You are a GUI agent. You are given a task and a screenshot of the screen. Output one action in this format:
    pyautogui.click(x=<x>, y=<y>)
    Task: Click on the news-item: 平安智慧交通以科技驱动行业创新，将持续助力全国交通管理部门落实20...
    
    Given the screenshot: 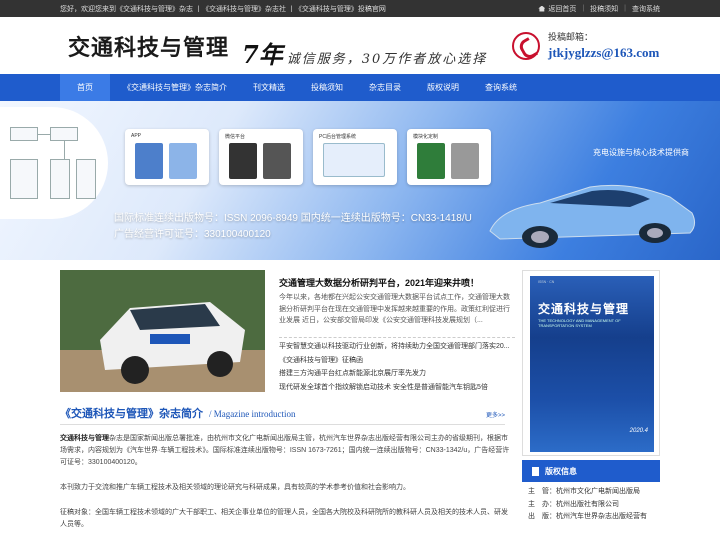 What is the action you would take?
    pyautogui.click(x=397, y=345)
    